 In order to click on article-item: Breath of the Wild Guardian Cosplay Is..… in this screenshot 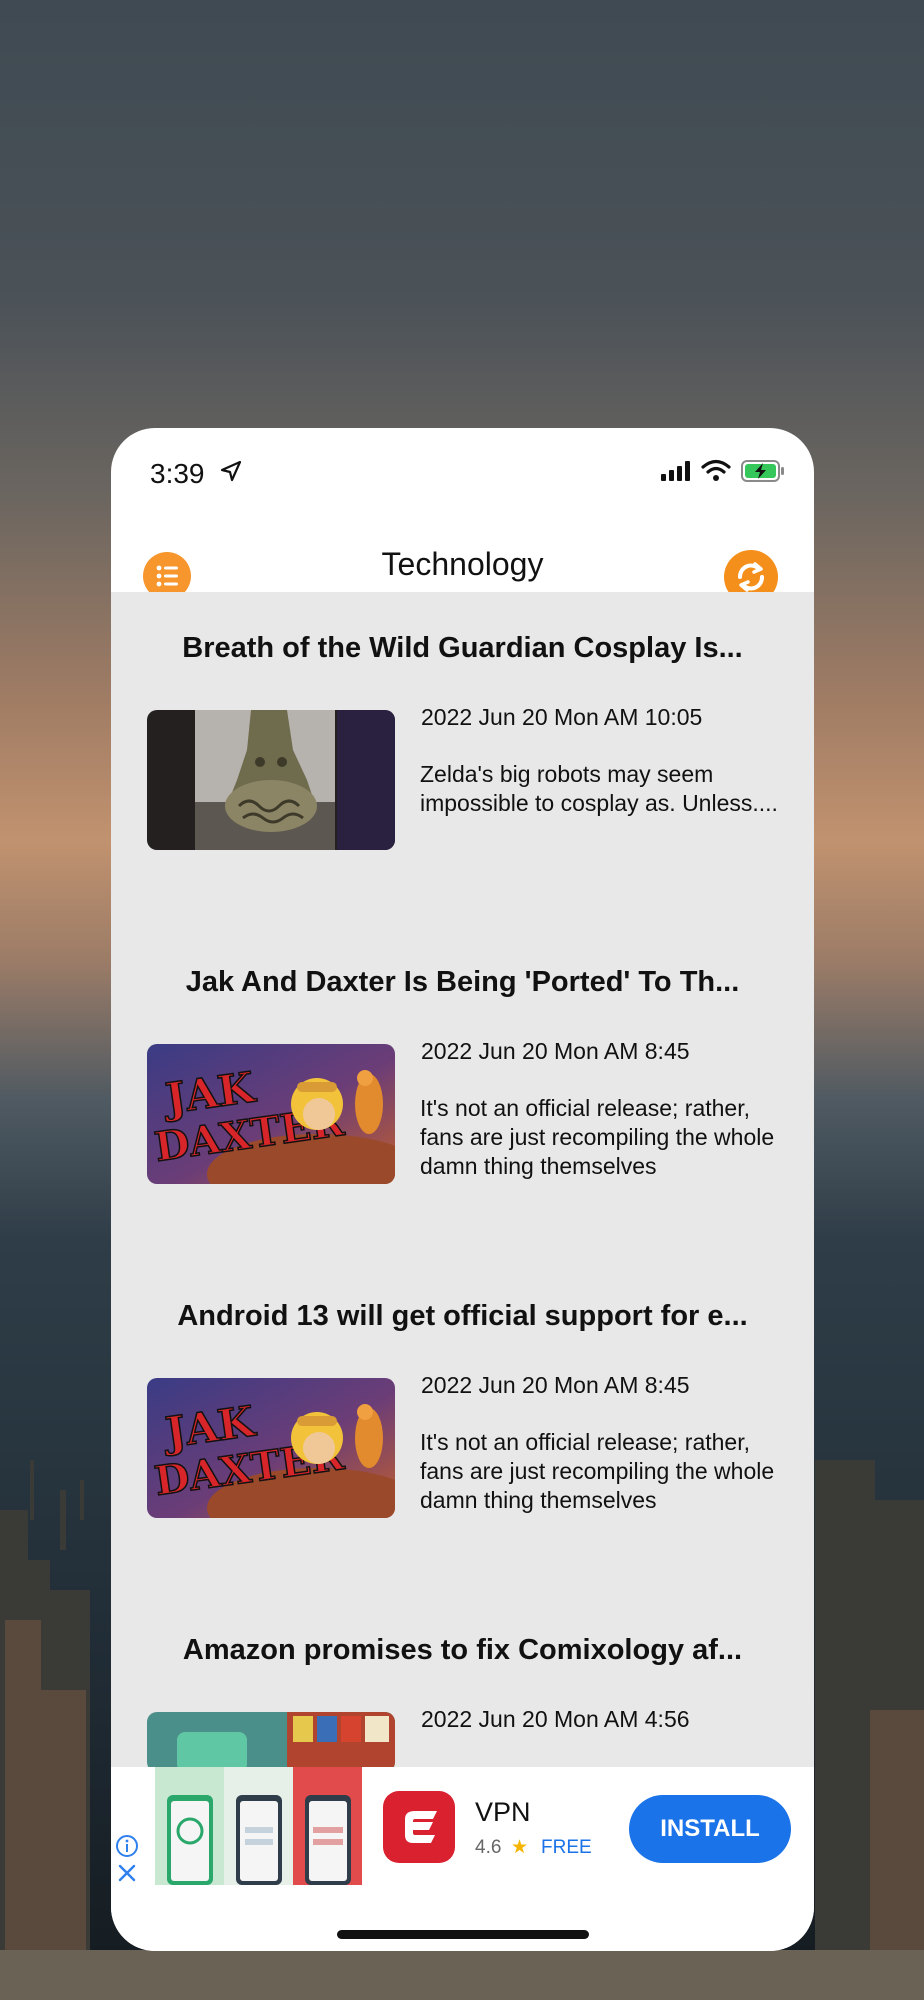, I will do `click(462, 759)`.